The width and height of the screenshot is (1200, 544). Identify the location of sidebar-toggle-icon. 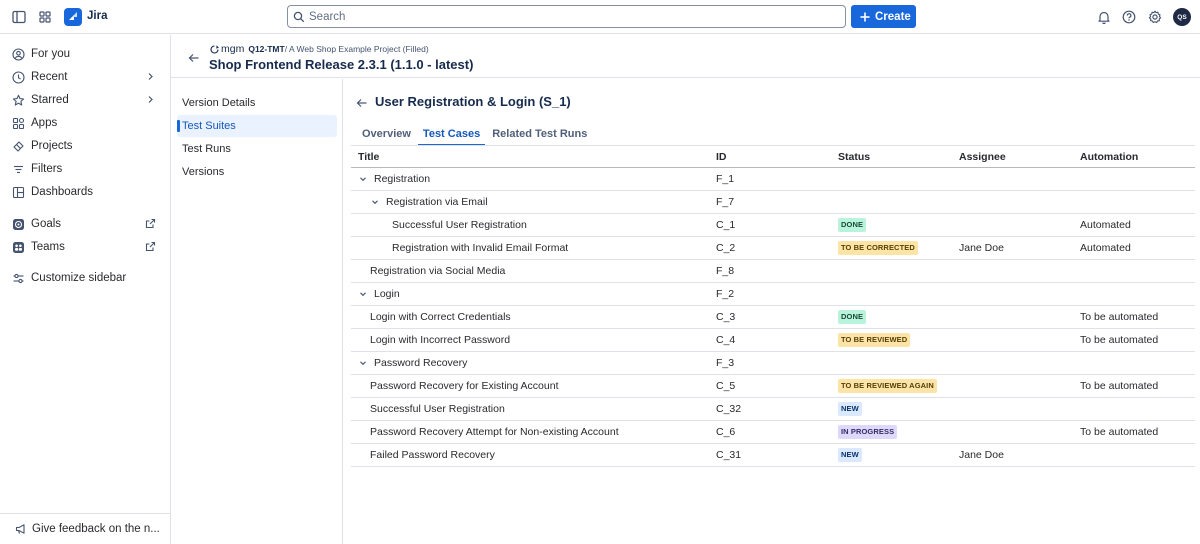
(19, 17).